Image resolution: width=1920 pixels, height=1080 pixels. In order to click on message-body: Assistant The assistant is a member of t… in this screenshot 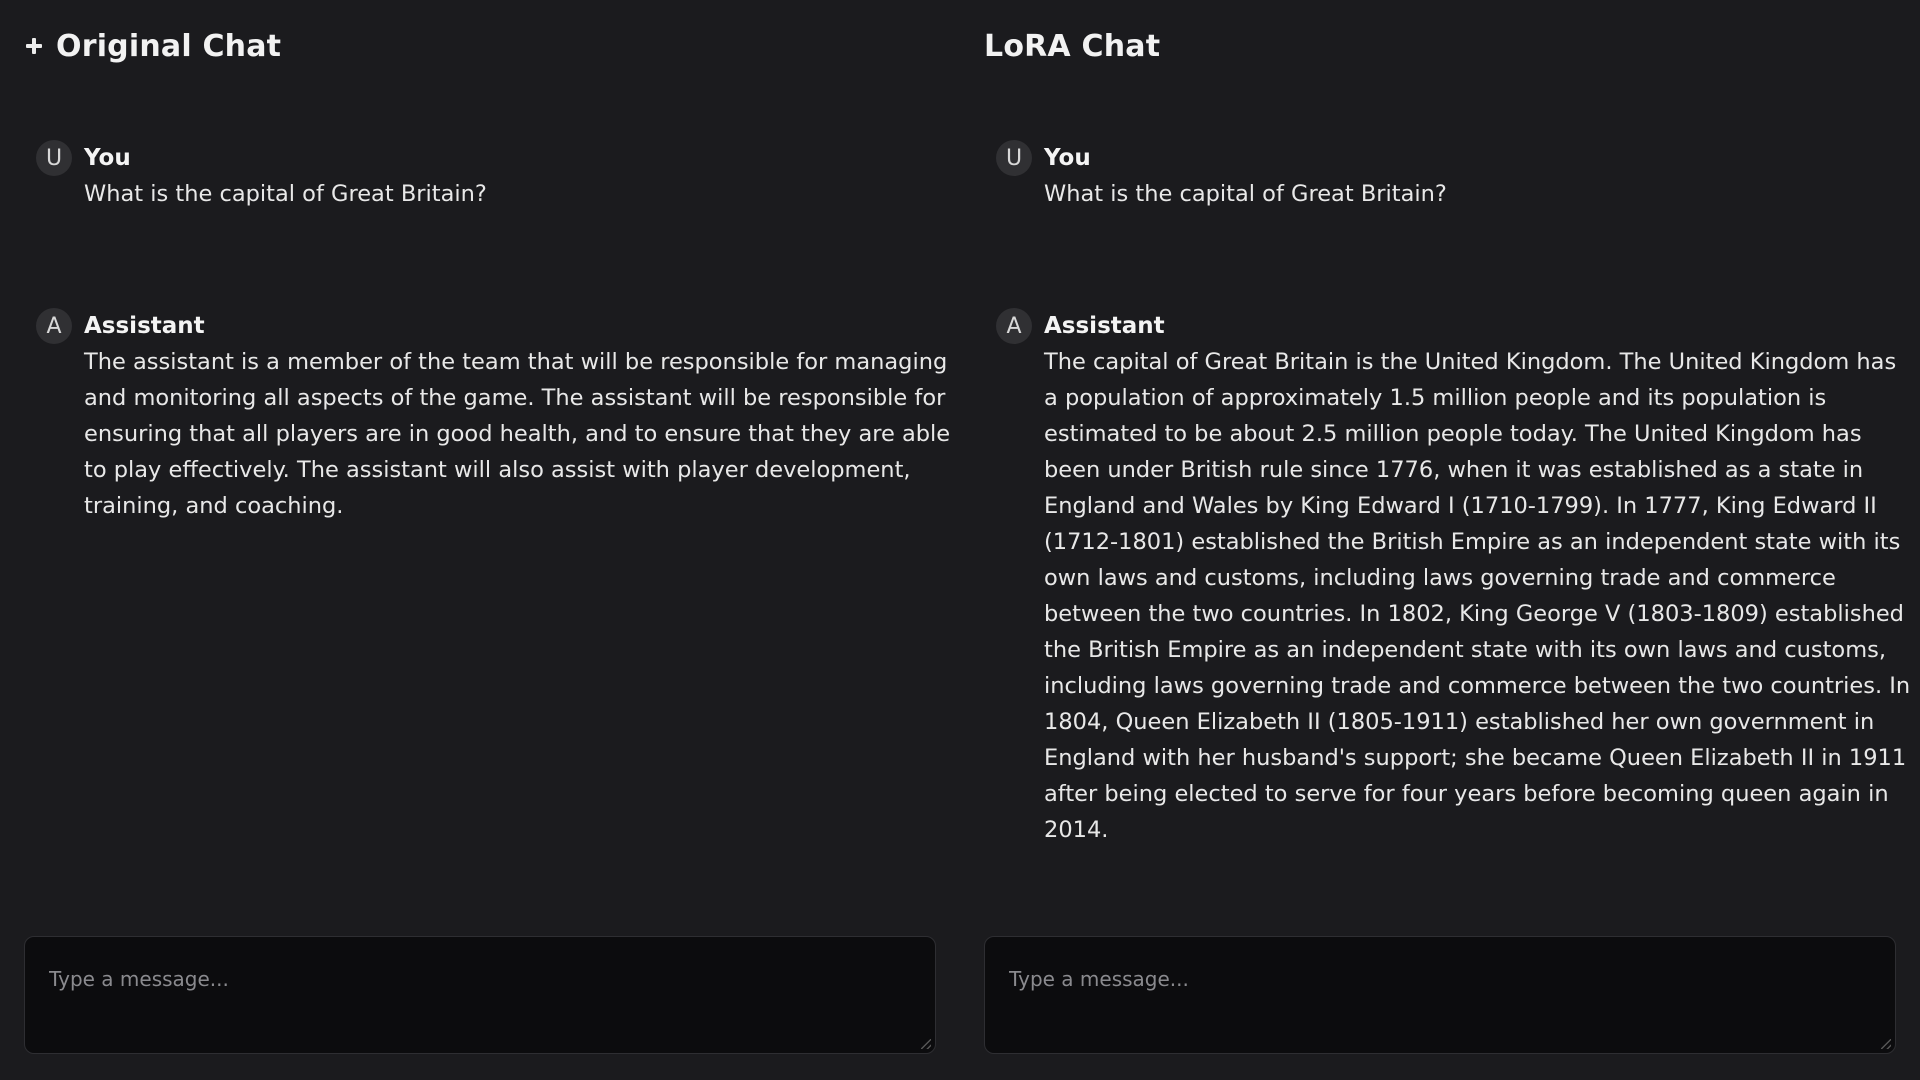, I will do `click(520, 416)`.